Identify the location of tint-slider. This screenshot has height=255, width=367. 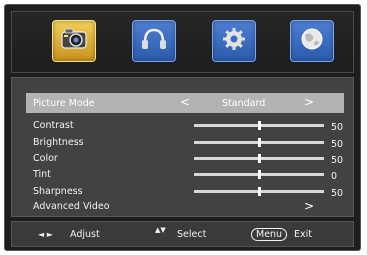
(259, 174).